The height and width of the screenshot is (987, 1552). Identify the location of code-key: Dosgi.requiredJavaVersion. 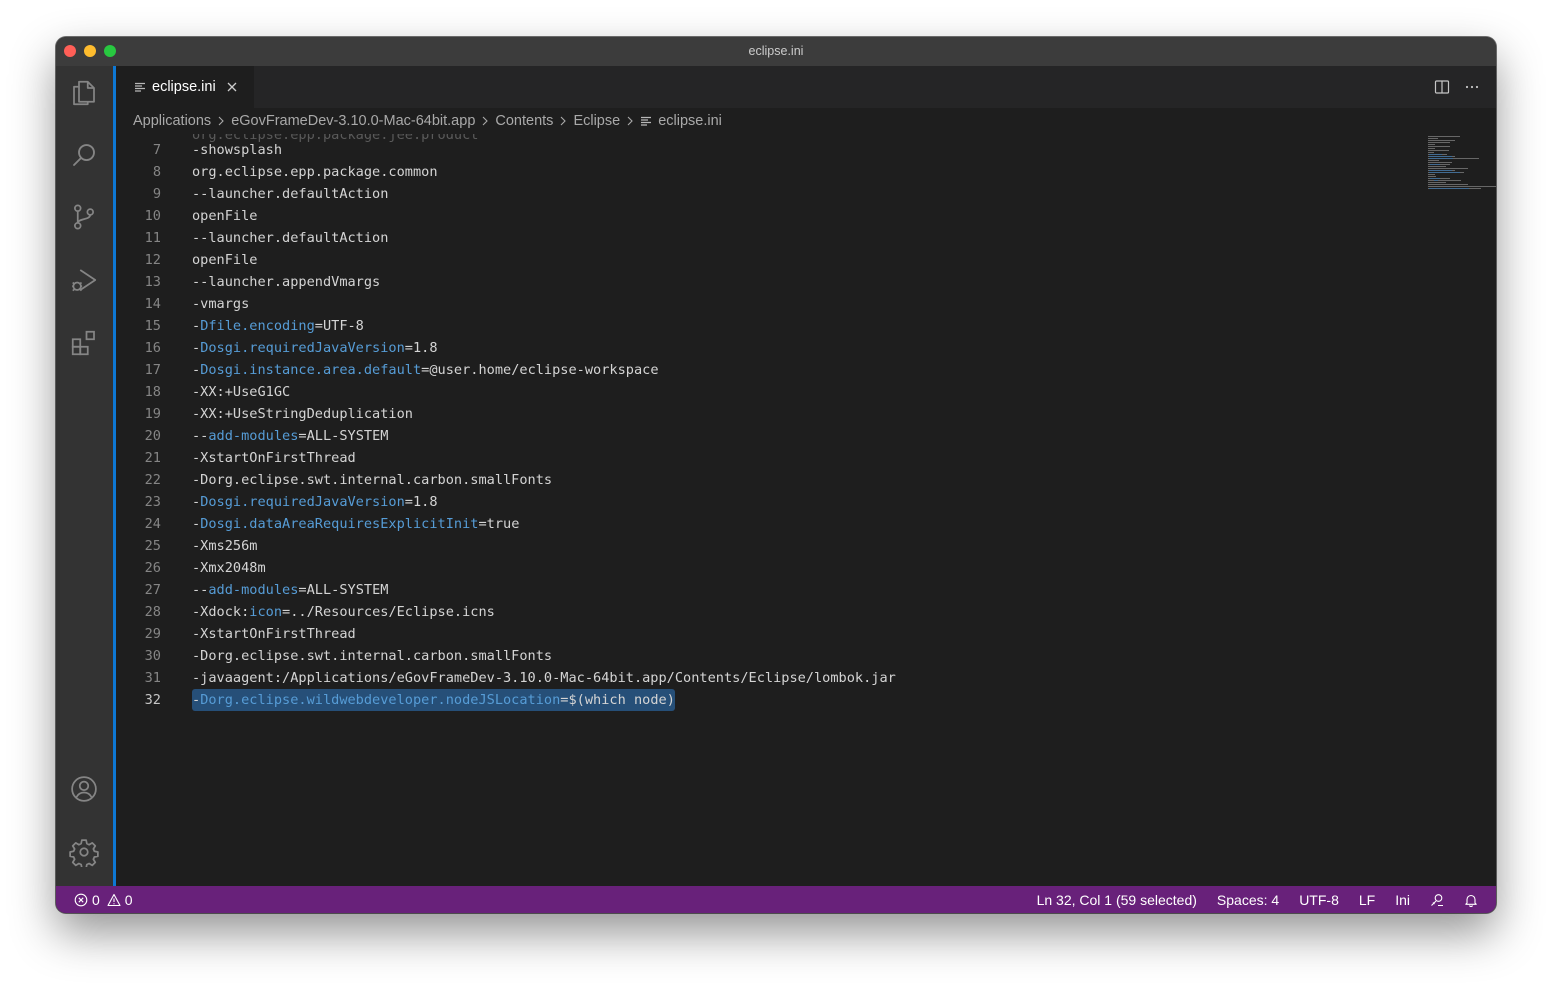
(302, 348).